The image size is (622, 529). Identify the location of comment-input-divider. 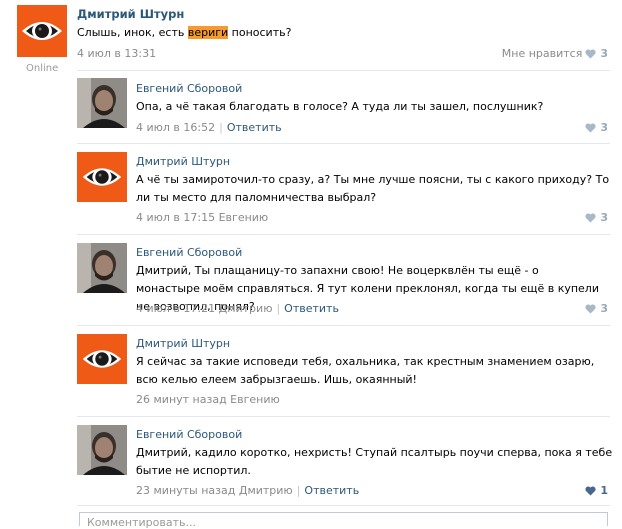
(343, 505).